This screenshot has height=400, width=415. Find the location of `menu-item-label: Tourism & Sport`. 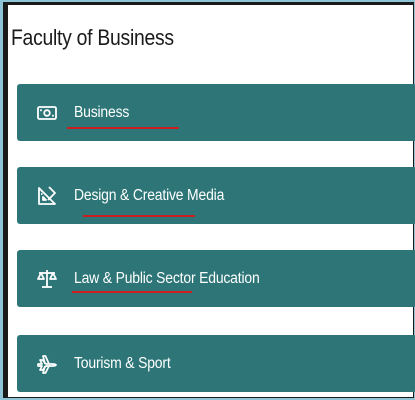

menu-item-label: Tourism & Sport is located at coordinates (122, 363).